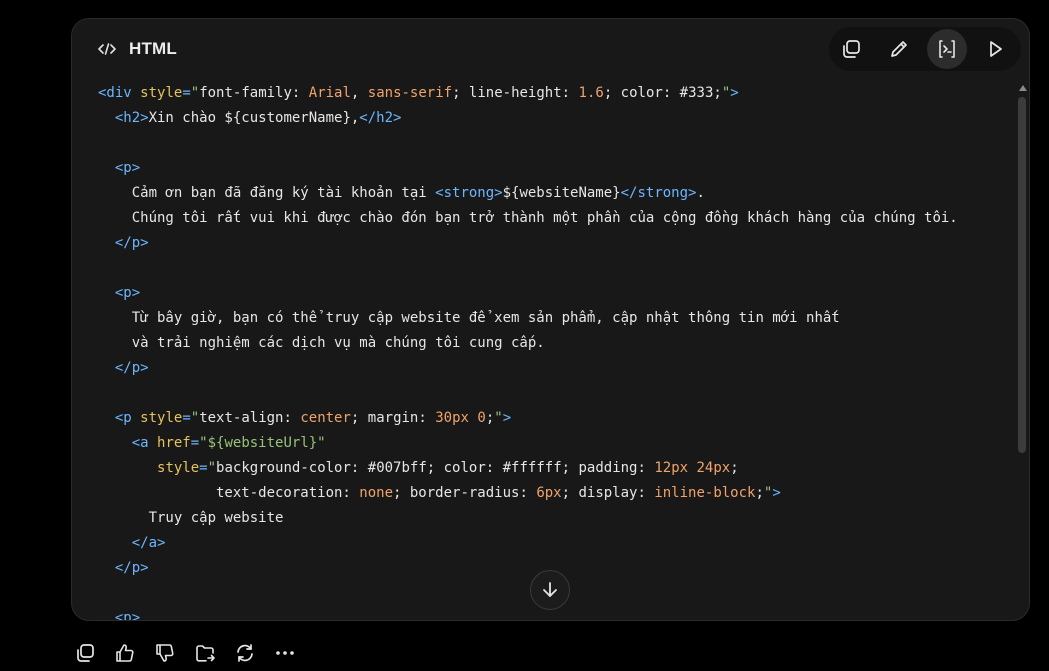  Describe the element at coordinates (1022, 275) in the screenshot. I see `scroll-thumb` at that location.